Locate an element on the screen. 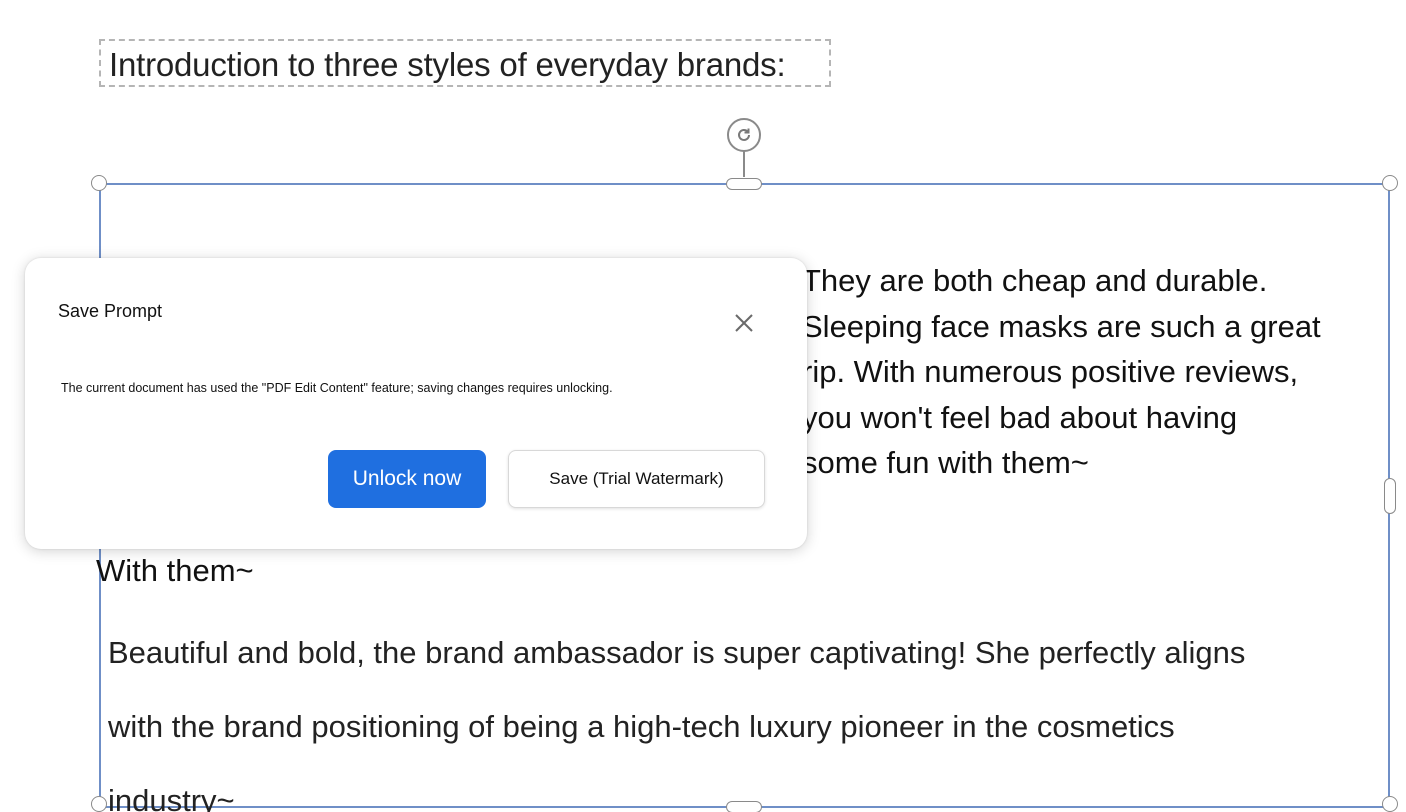  resize-handle-top is located at coordinates (744, 184).